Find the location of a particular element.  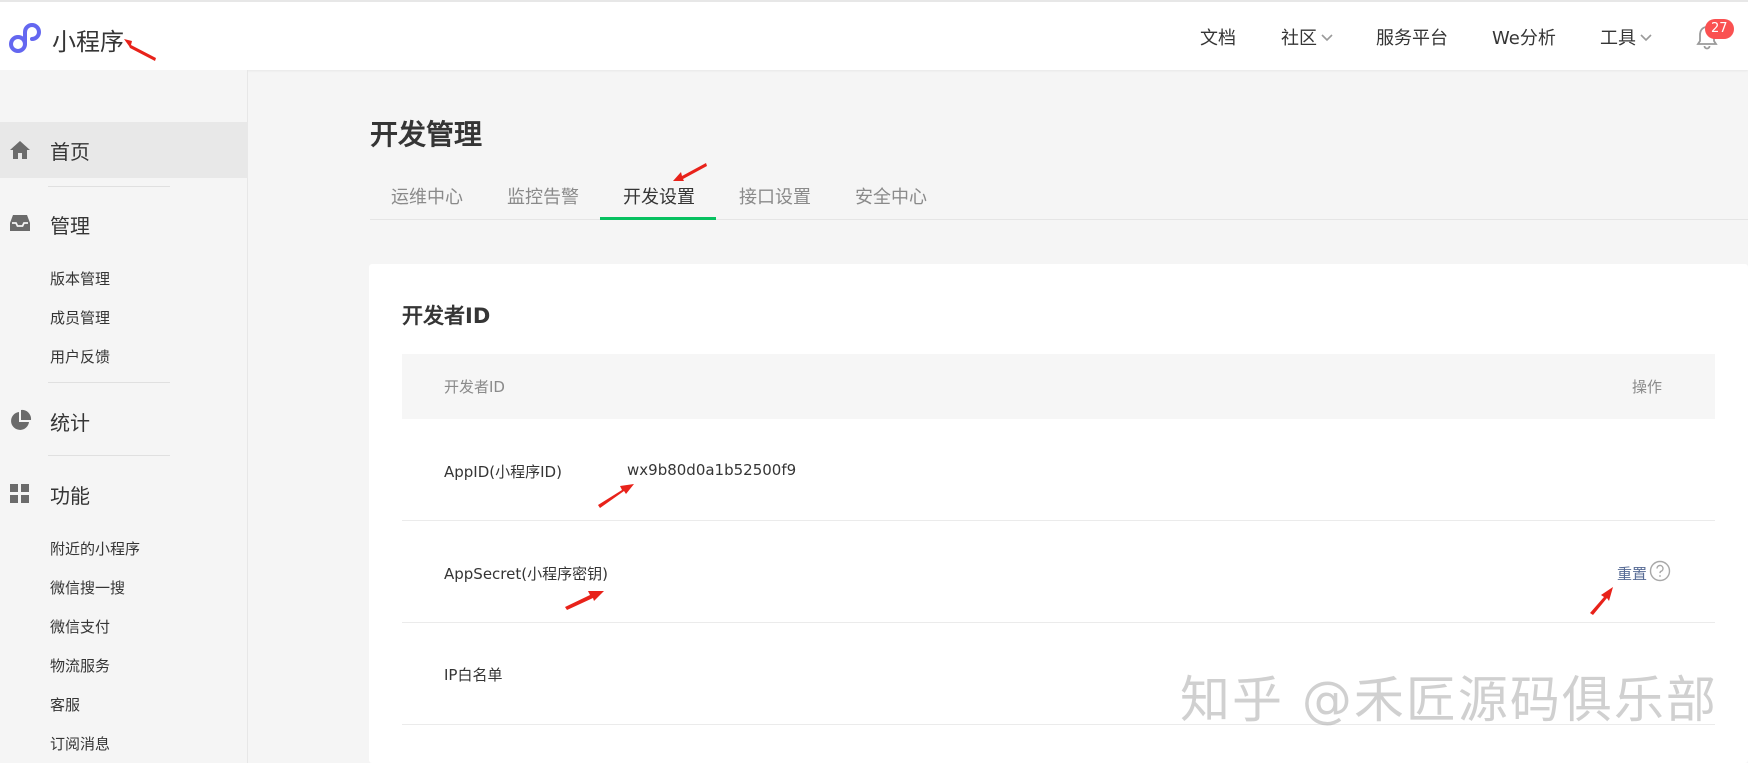

sidebar-item-customer-service: 客服 is located at coordinates (65, 704).